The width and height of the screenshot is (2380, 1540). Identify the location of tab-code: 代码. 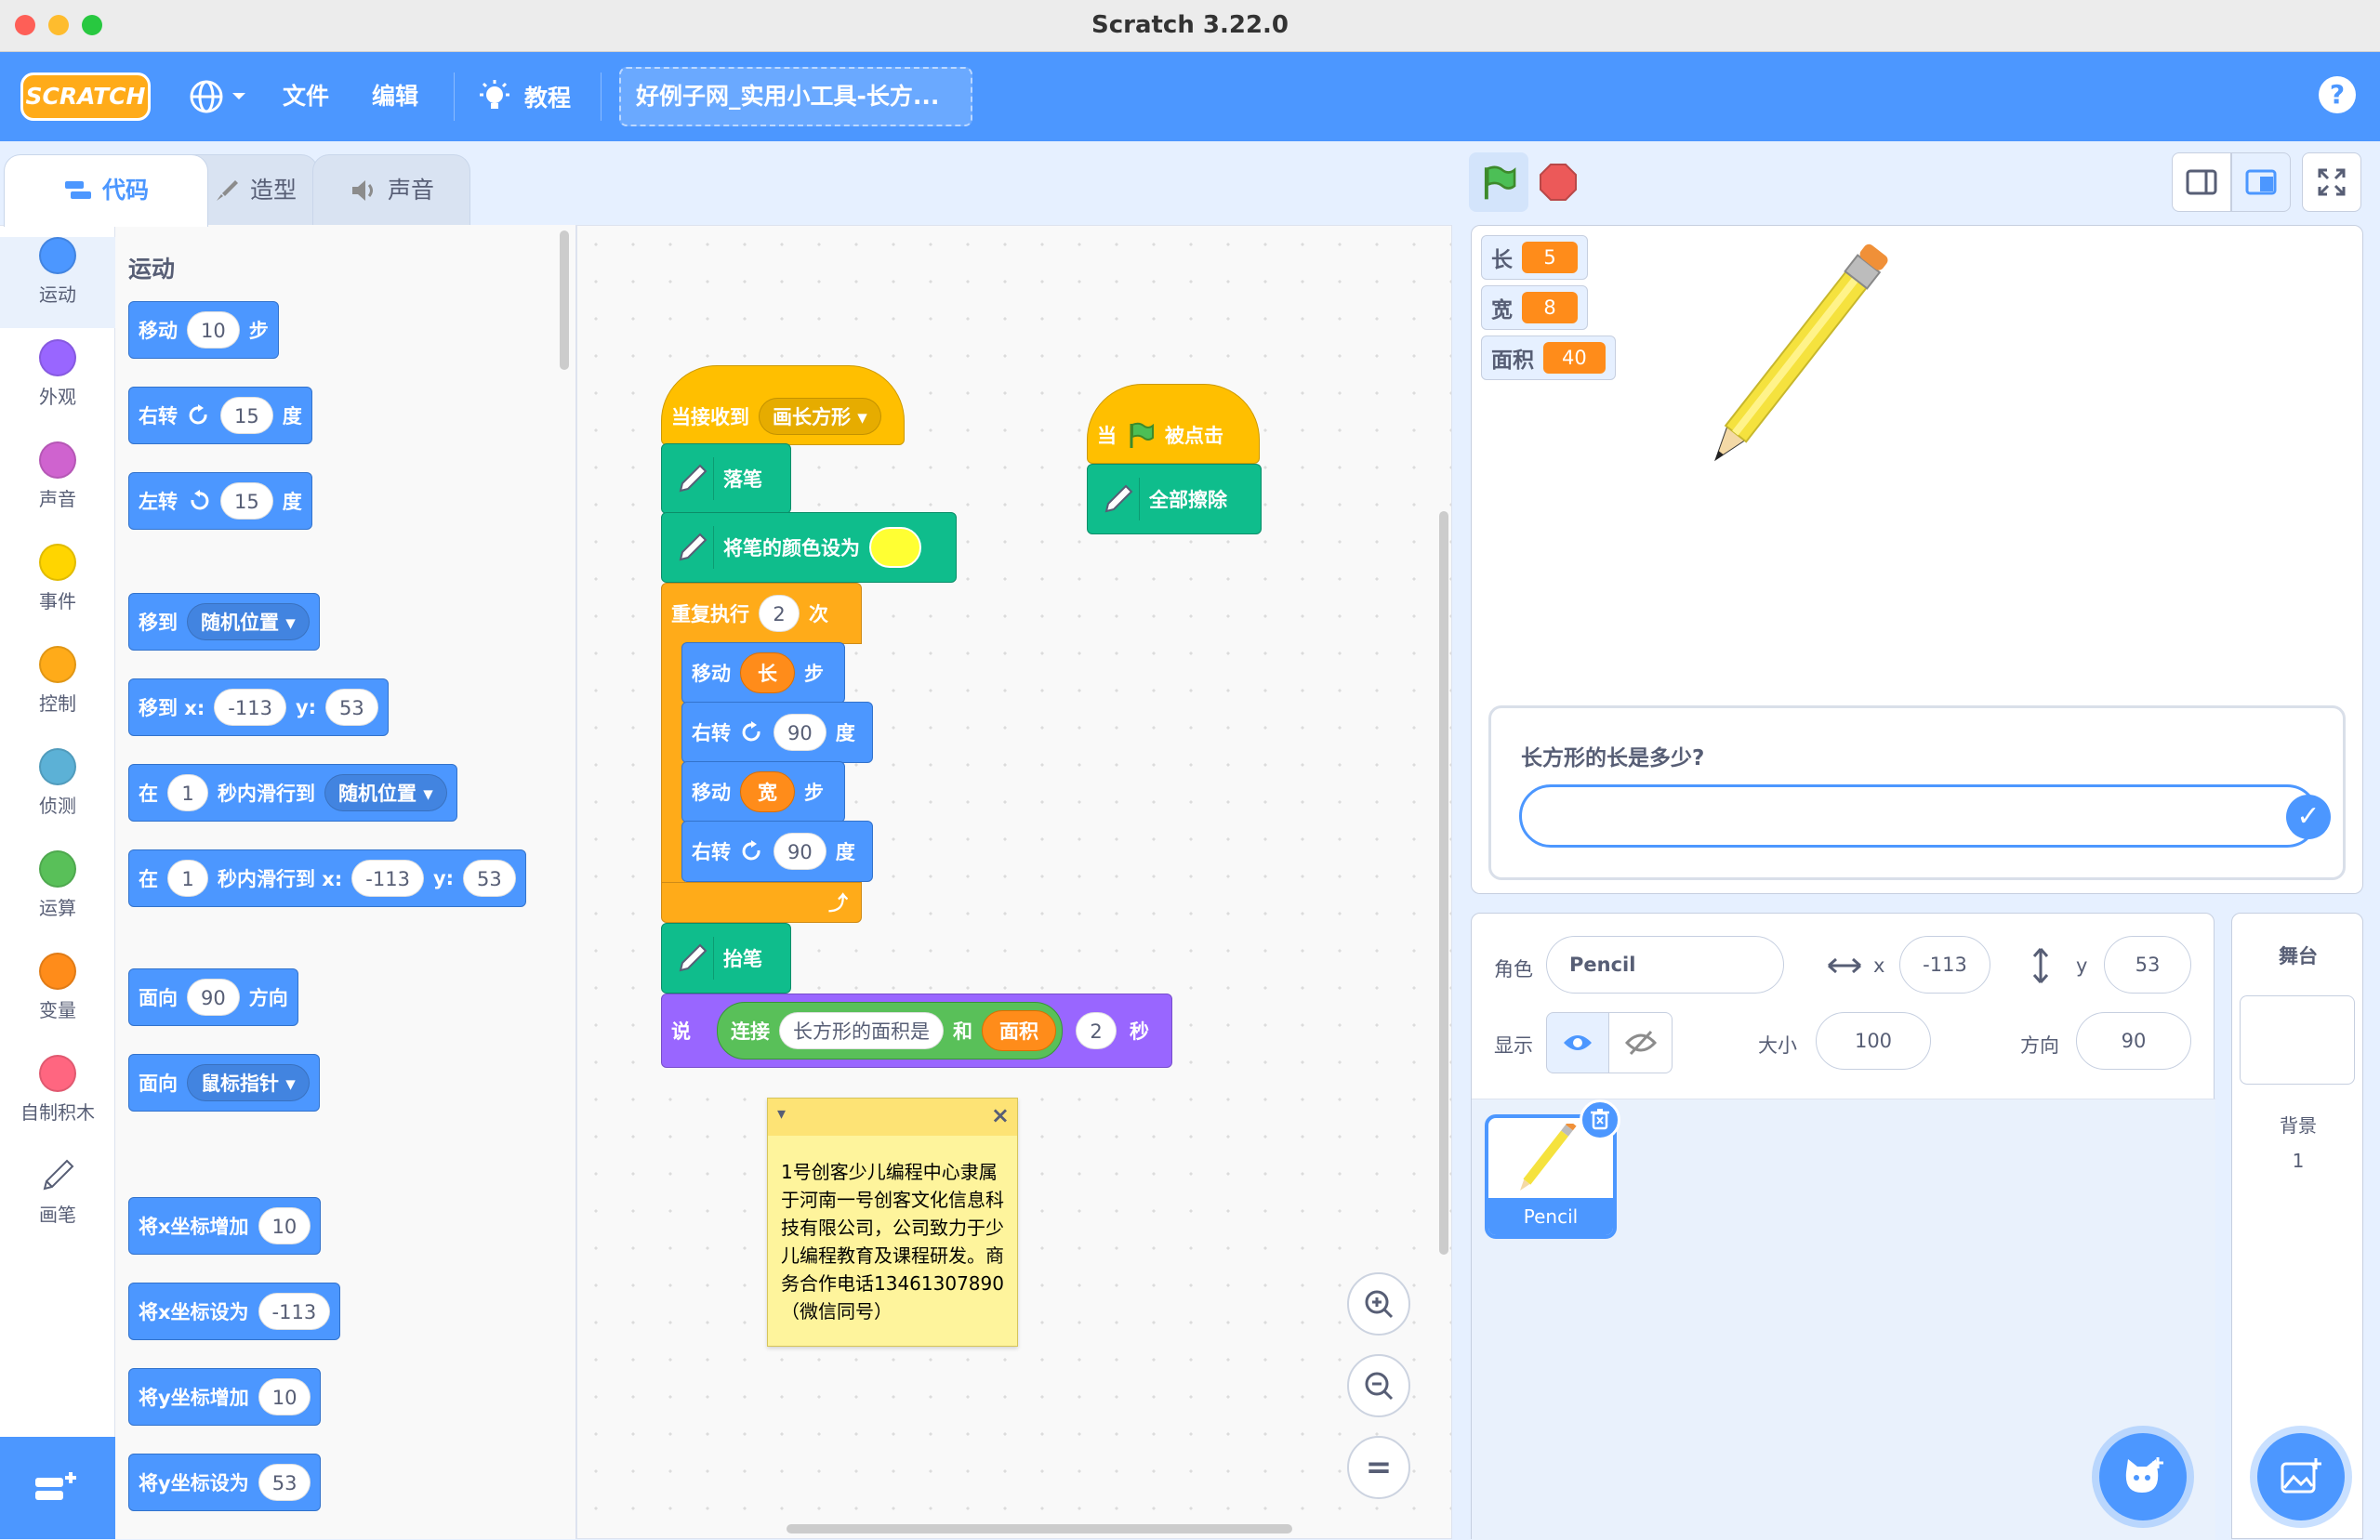
(106, 190).